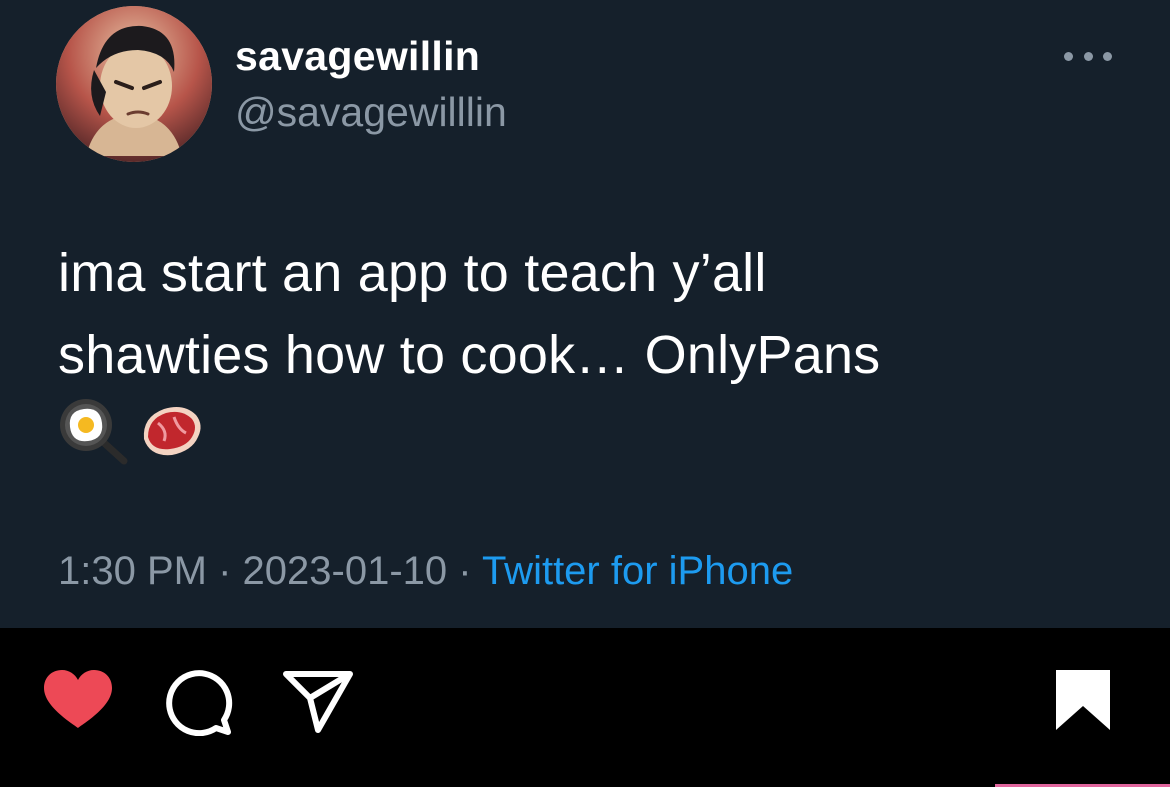 The height and width of the screenshot is (787, 1170). I want to click on save-button, so click(1083, 700).